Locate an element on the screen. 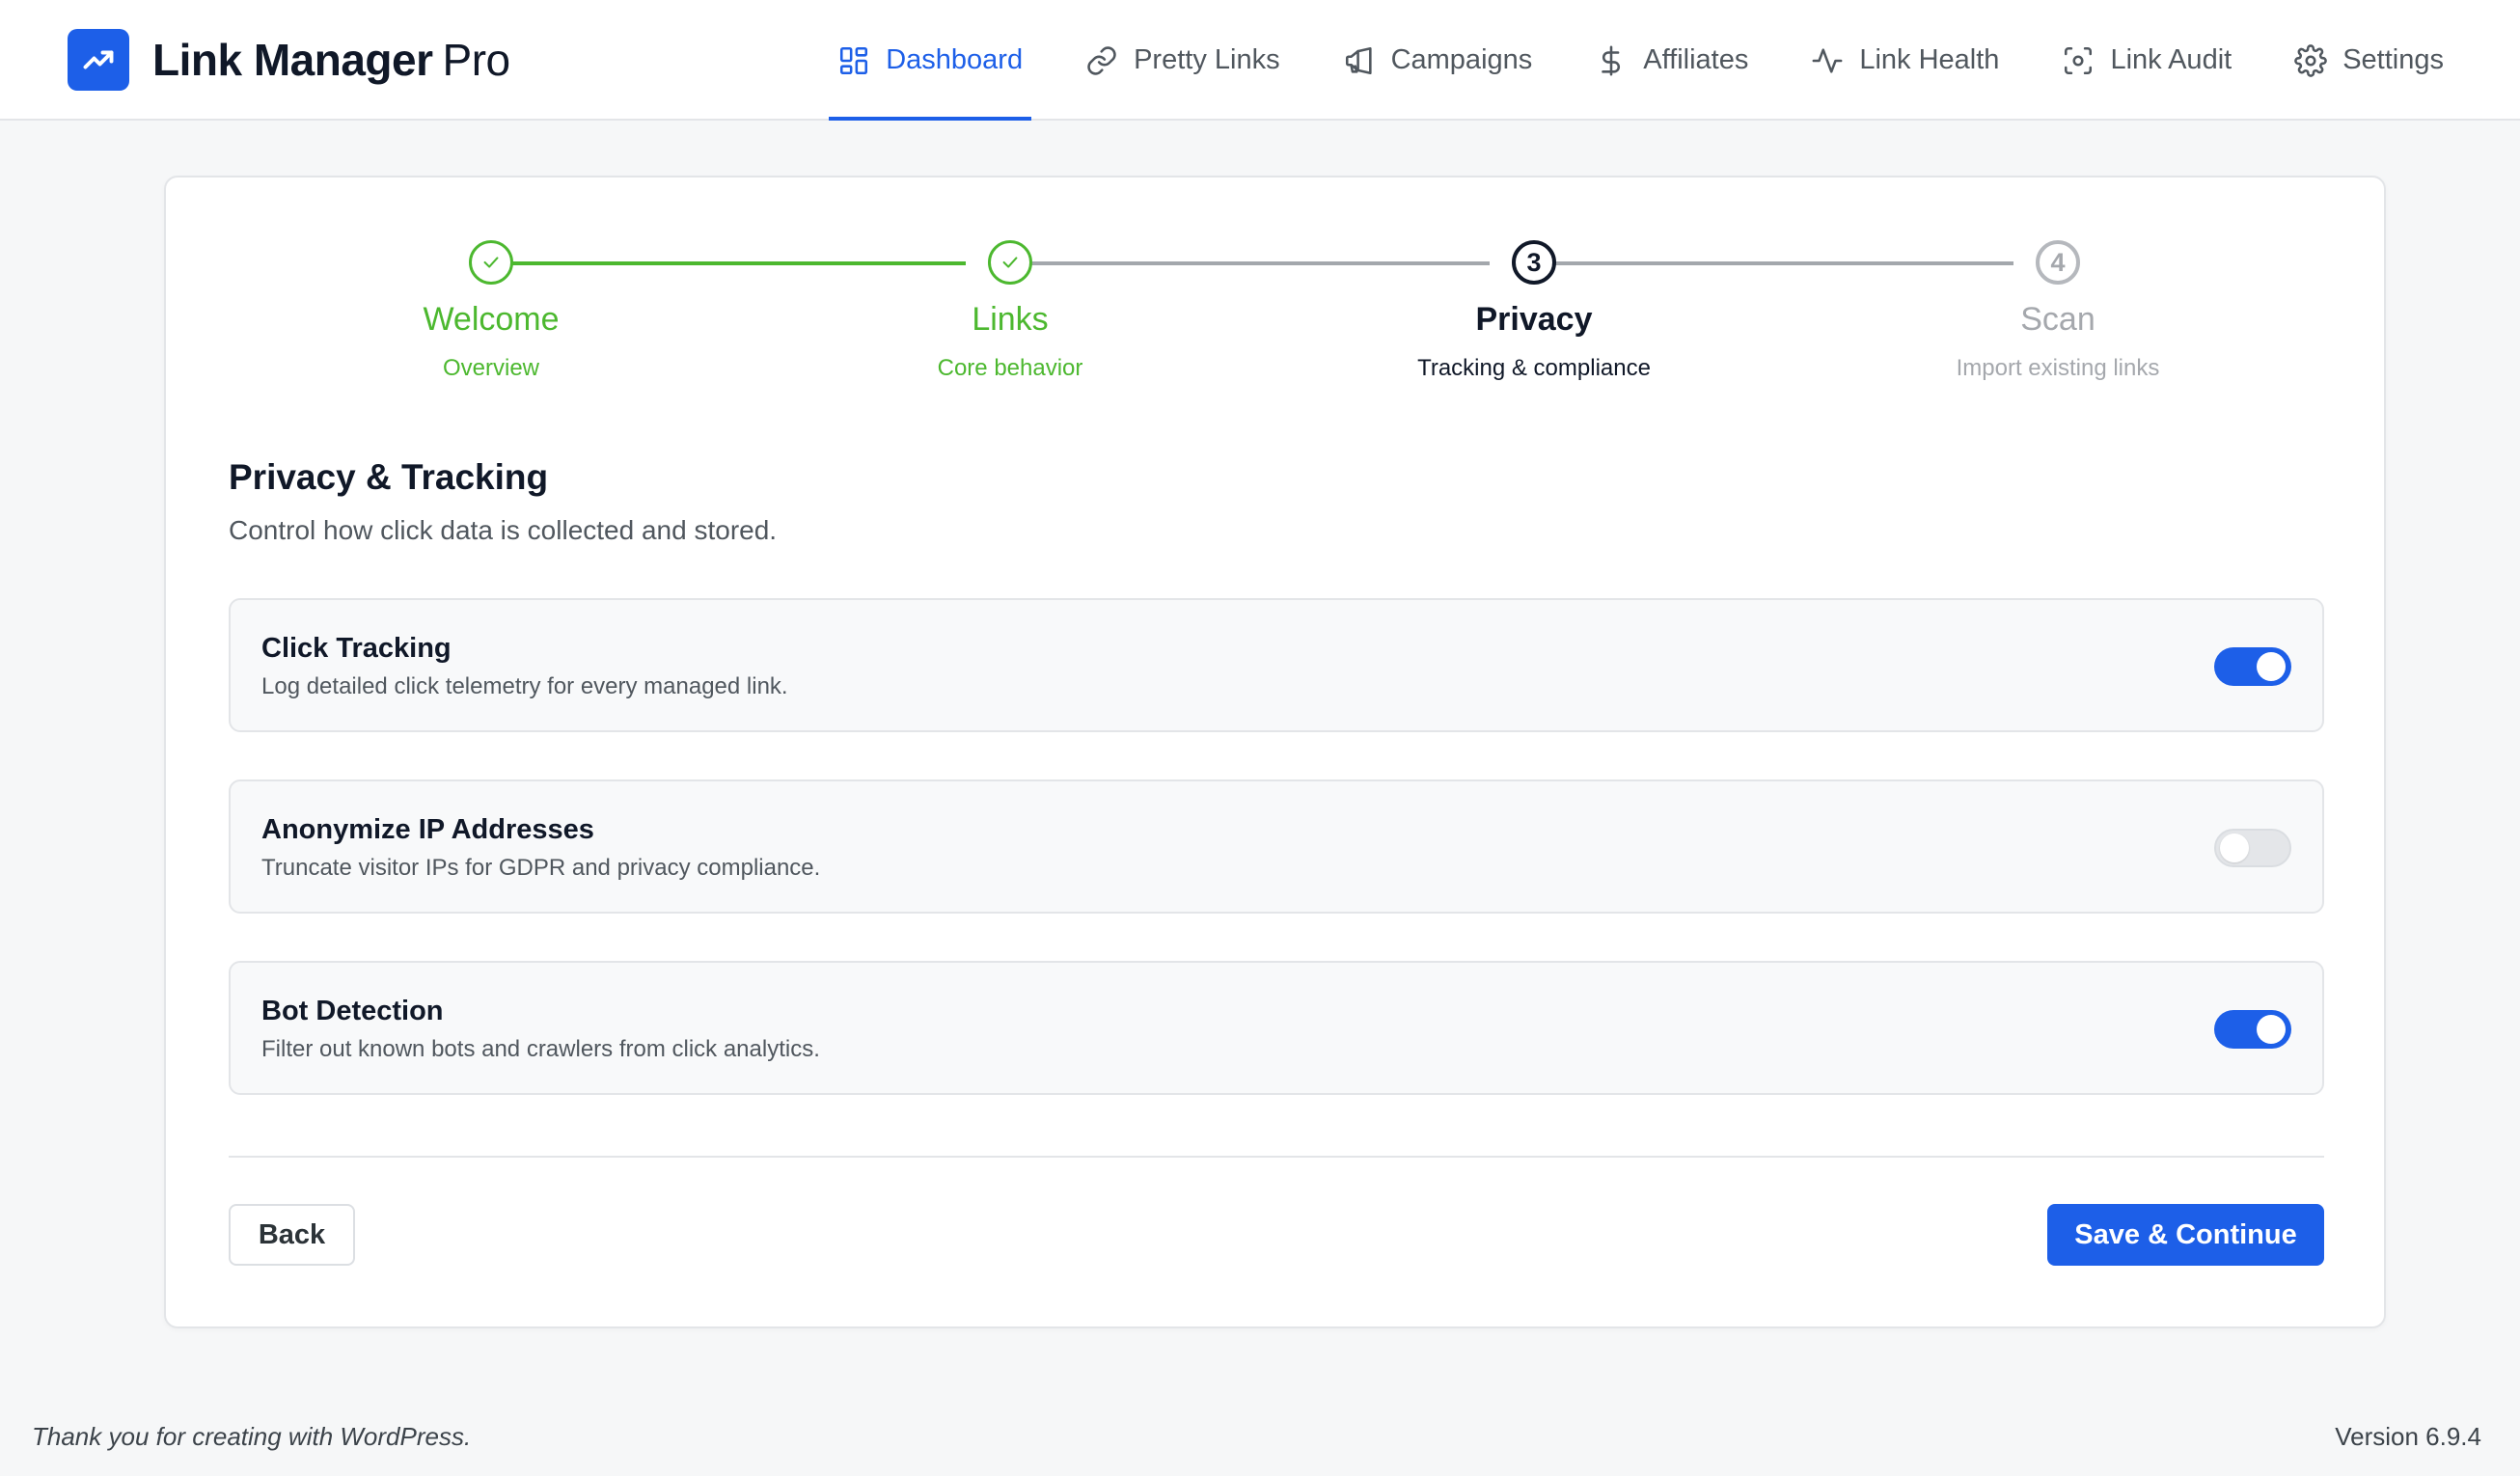 The image size is (2520, 1476). gear-icon is located at coordinates (2311, 60).